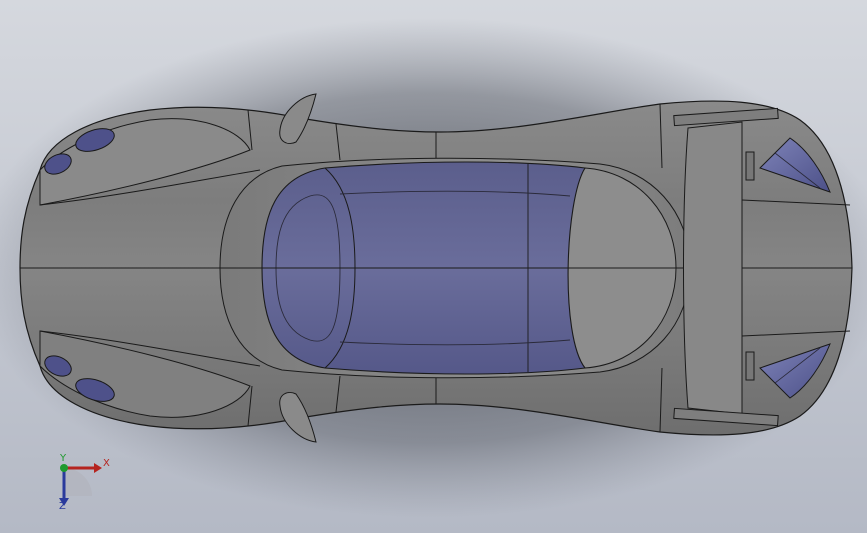 The width and height of the screenshot is (867, 533). Describe the element at coordinates (64, 468) in the screenshot. I see `y-axis-dot` at that location.